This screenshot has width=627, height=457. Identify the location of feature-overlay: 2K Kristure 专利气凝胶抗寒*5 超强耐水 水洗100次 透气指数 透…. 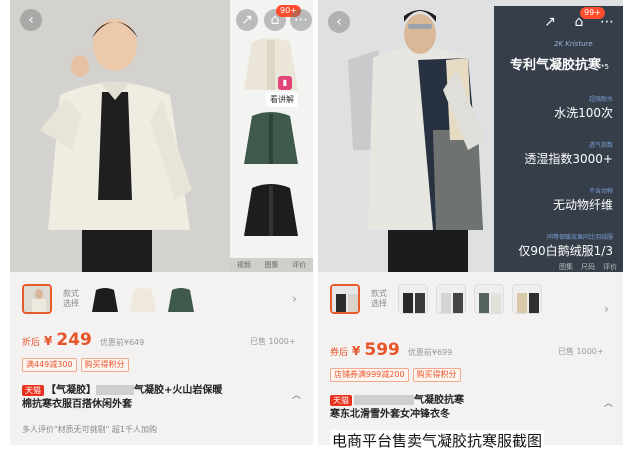
(558, 139).